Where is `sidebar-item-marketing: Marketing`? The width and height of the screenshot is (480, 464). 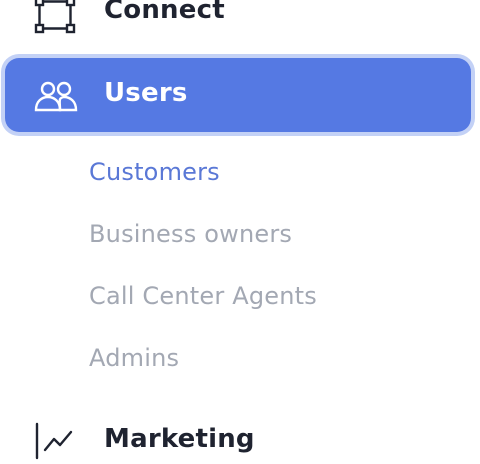 sidebar-item-marketing: Marketing is located at coordinates (240, 438).